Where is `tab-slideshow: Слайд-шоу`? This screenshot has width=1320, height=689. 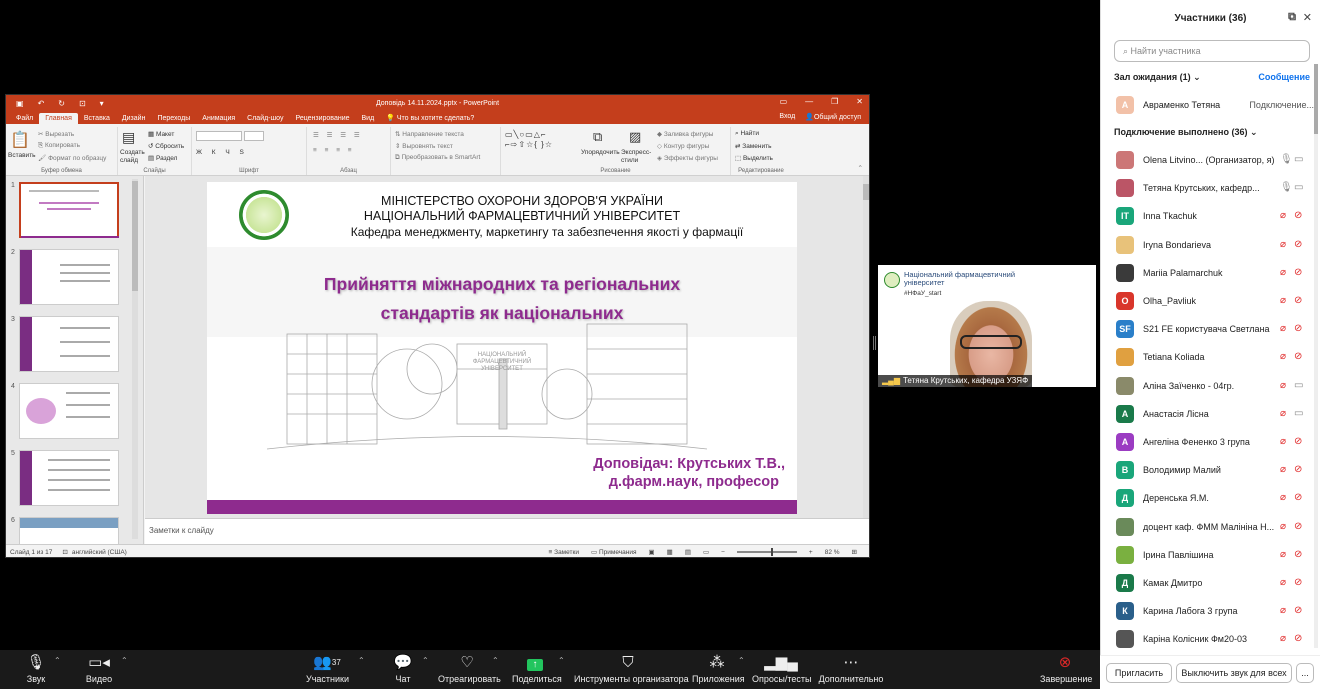
tab-slideshow: Слайд-шоу is located at coordinates (265, 118).